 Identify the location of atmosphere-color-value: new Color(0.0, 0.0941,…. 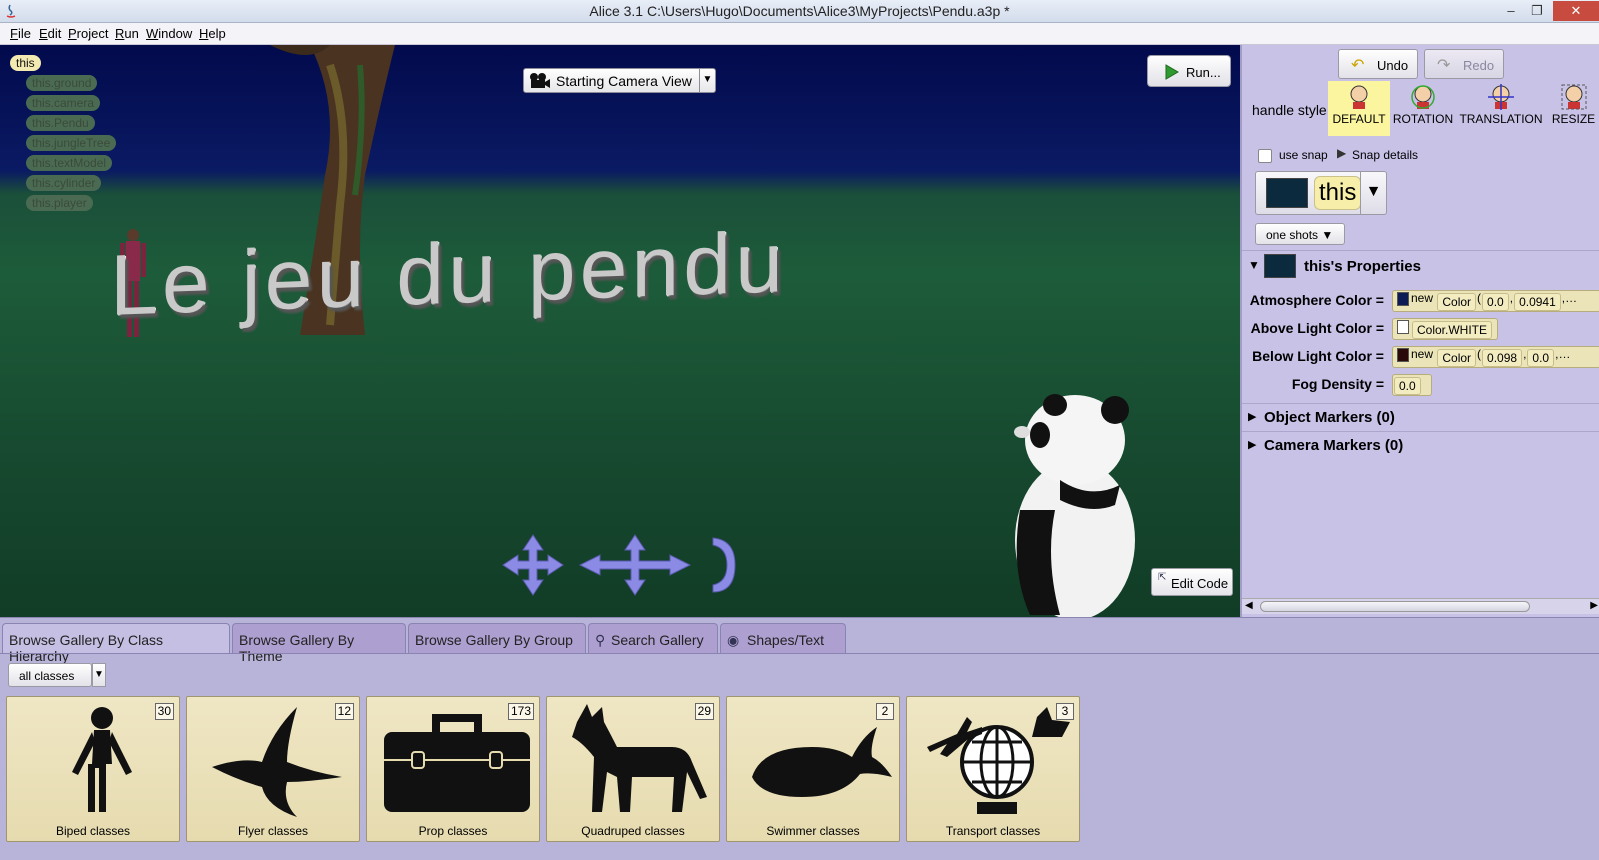
(1495, 301).